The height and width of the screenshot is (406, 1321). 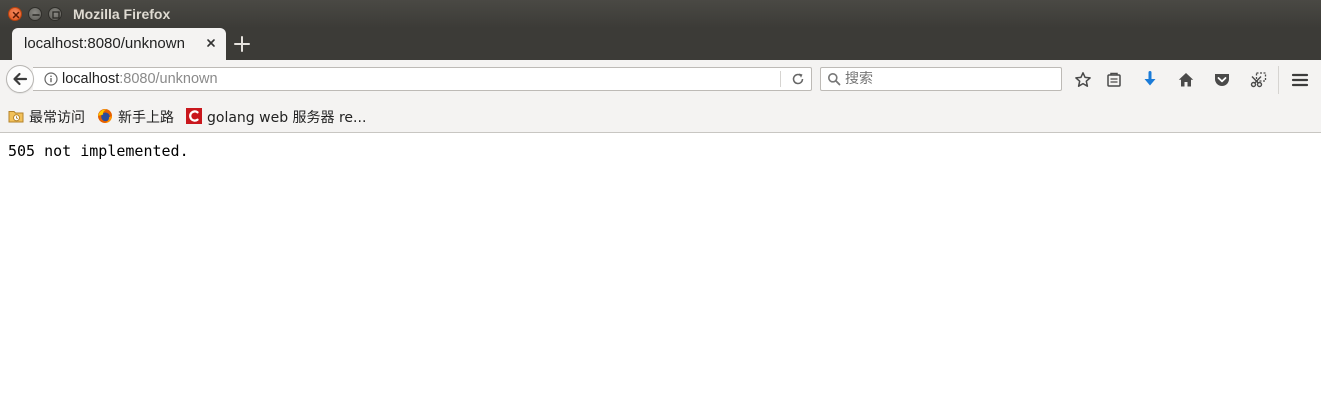 What do you see at coordinates (105, 116) in the screenshot?
I see `firefox-icon` at bounding box center [105, 116].